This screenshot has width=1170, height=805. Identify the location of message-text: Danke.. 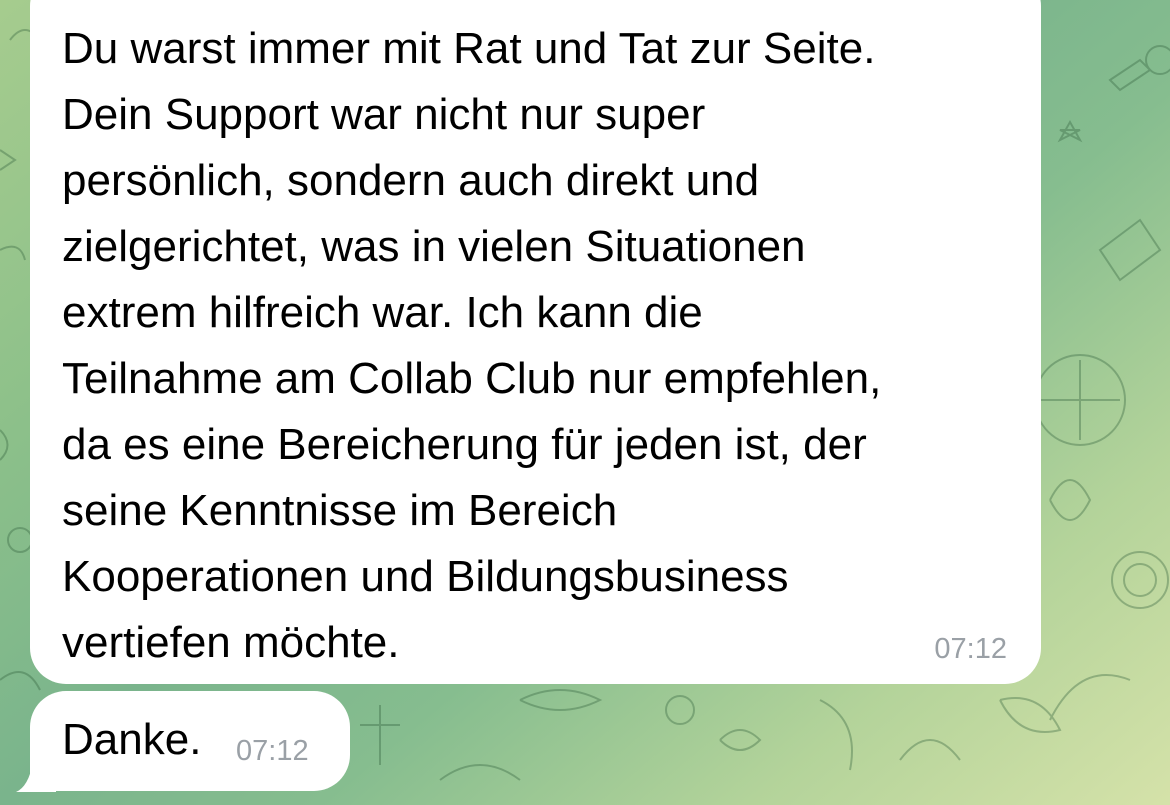
(132, 739).